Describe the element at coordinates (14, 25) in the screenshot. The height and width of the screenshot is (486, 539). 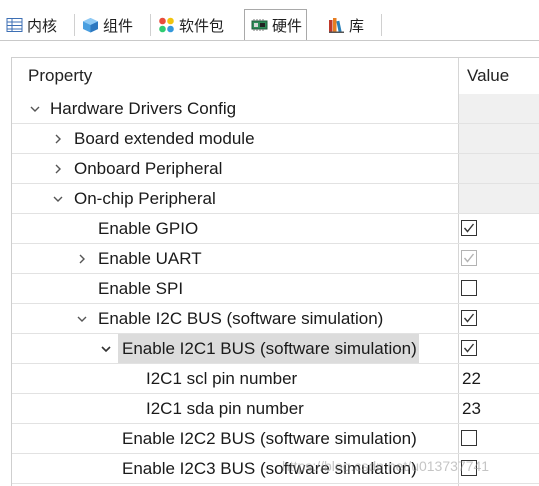
I see `kernel-grid-icon` at that location.